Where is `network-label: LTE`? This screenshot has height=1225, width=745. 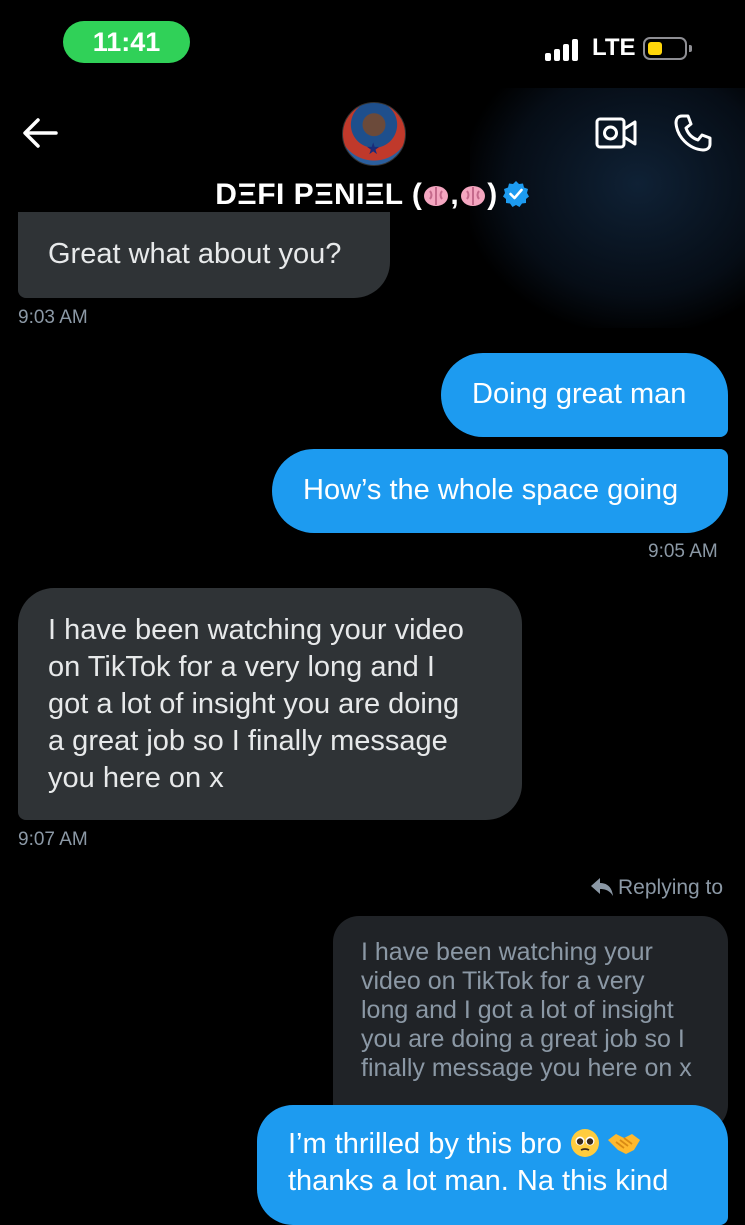
network-label: LTE is located at coordinates (614, 47).